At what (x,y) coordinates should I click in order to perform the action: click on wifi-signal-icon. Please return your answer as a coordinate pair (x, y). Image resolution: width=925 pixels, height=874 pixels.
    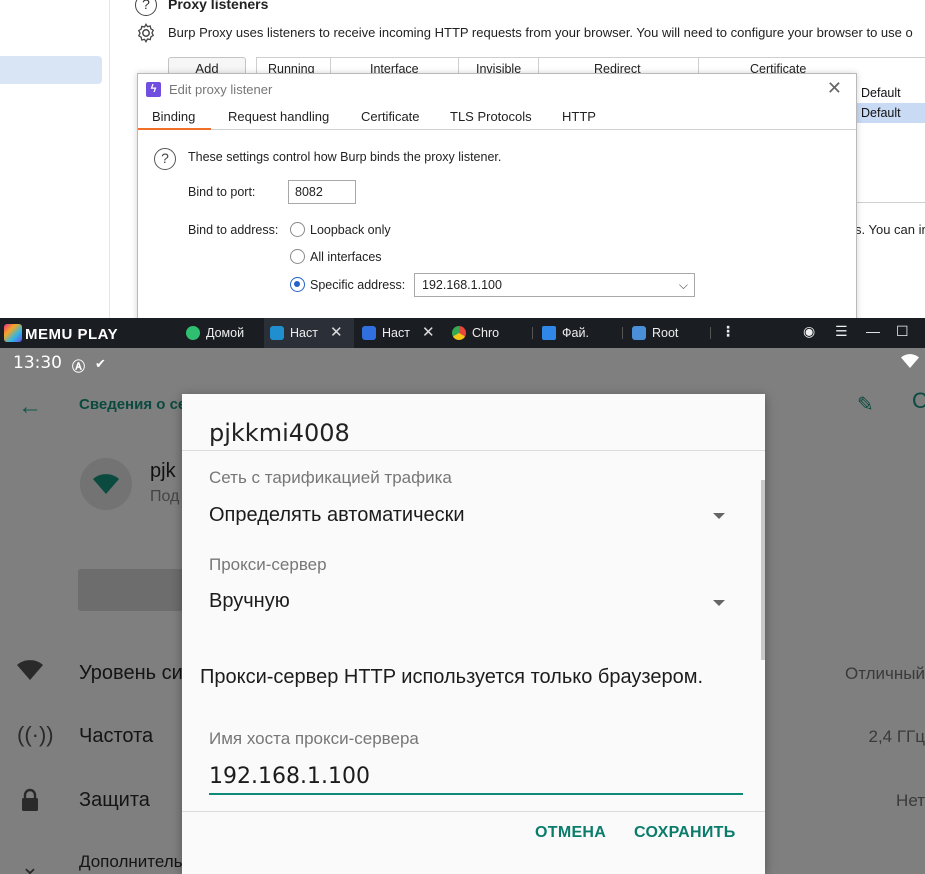
    Looking at the image, I should click on (30, 673).